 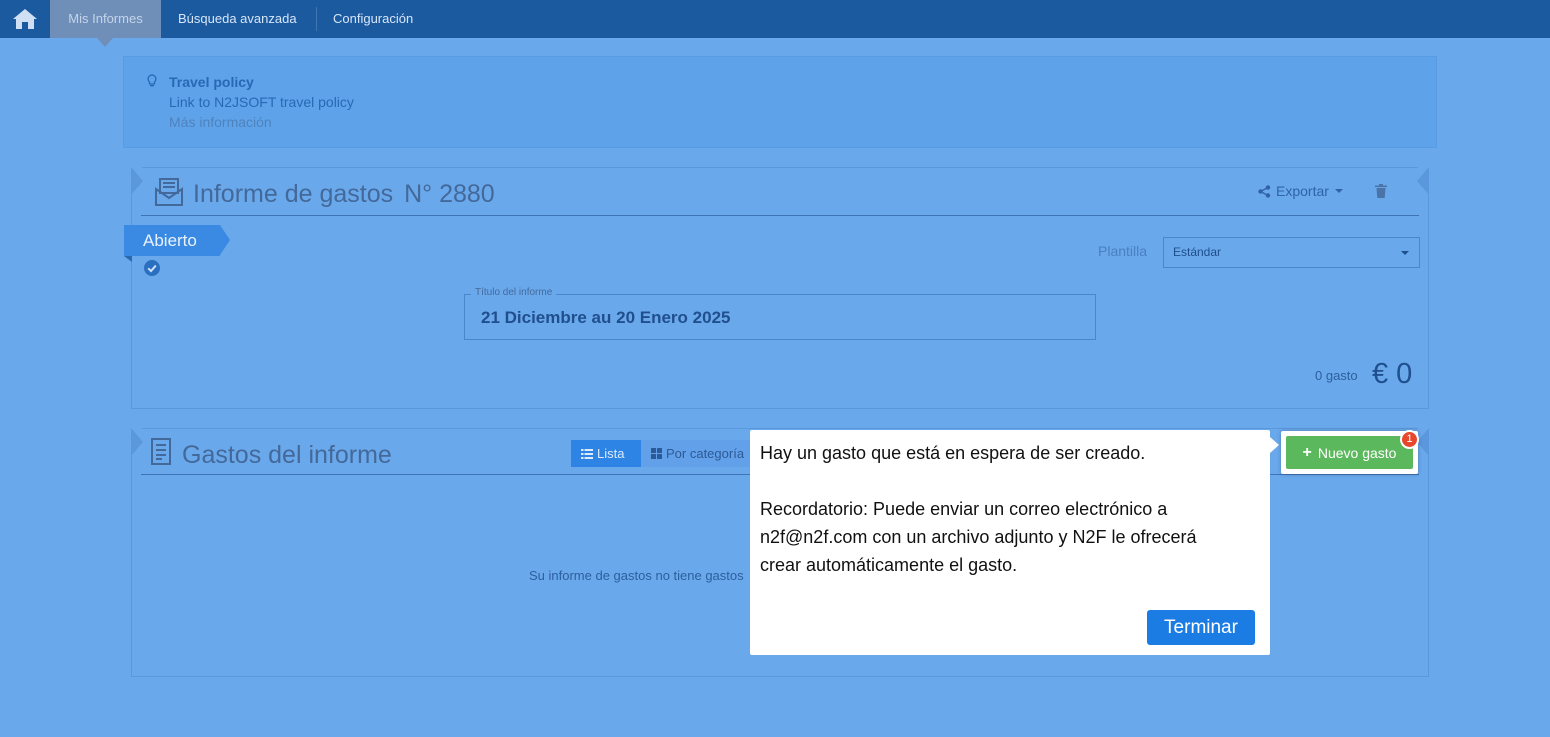 I want to click on list-icon, so click(x=587, y=453).